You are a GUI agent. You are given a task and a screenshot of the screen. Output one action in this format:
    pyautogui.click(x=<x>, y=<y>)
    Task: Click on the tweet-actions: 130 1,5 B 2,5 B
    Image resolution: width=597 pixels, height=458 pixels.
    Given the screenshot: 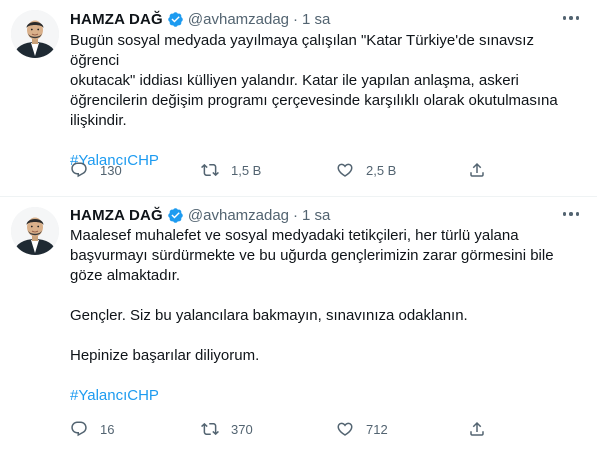 What is the action you would take?
    pyautogui.click(x=320, y=170)
    